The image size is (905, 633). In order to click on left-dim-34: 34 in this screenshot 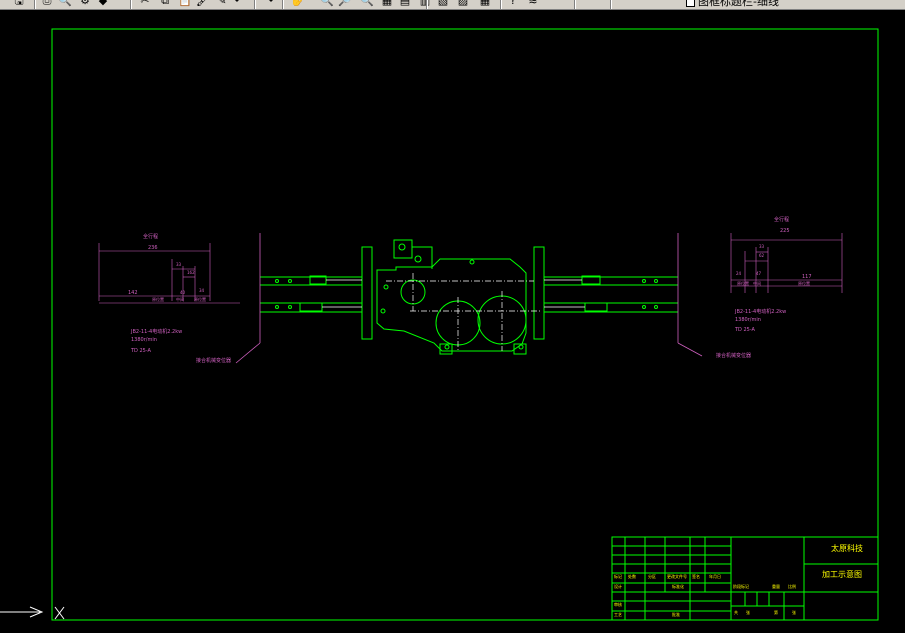, I will do `click(202, 290)`.